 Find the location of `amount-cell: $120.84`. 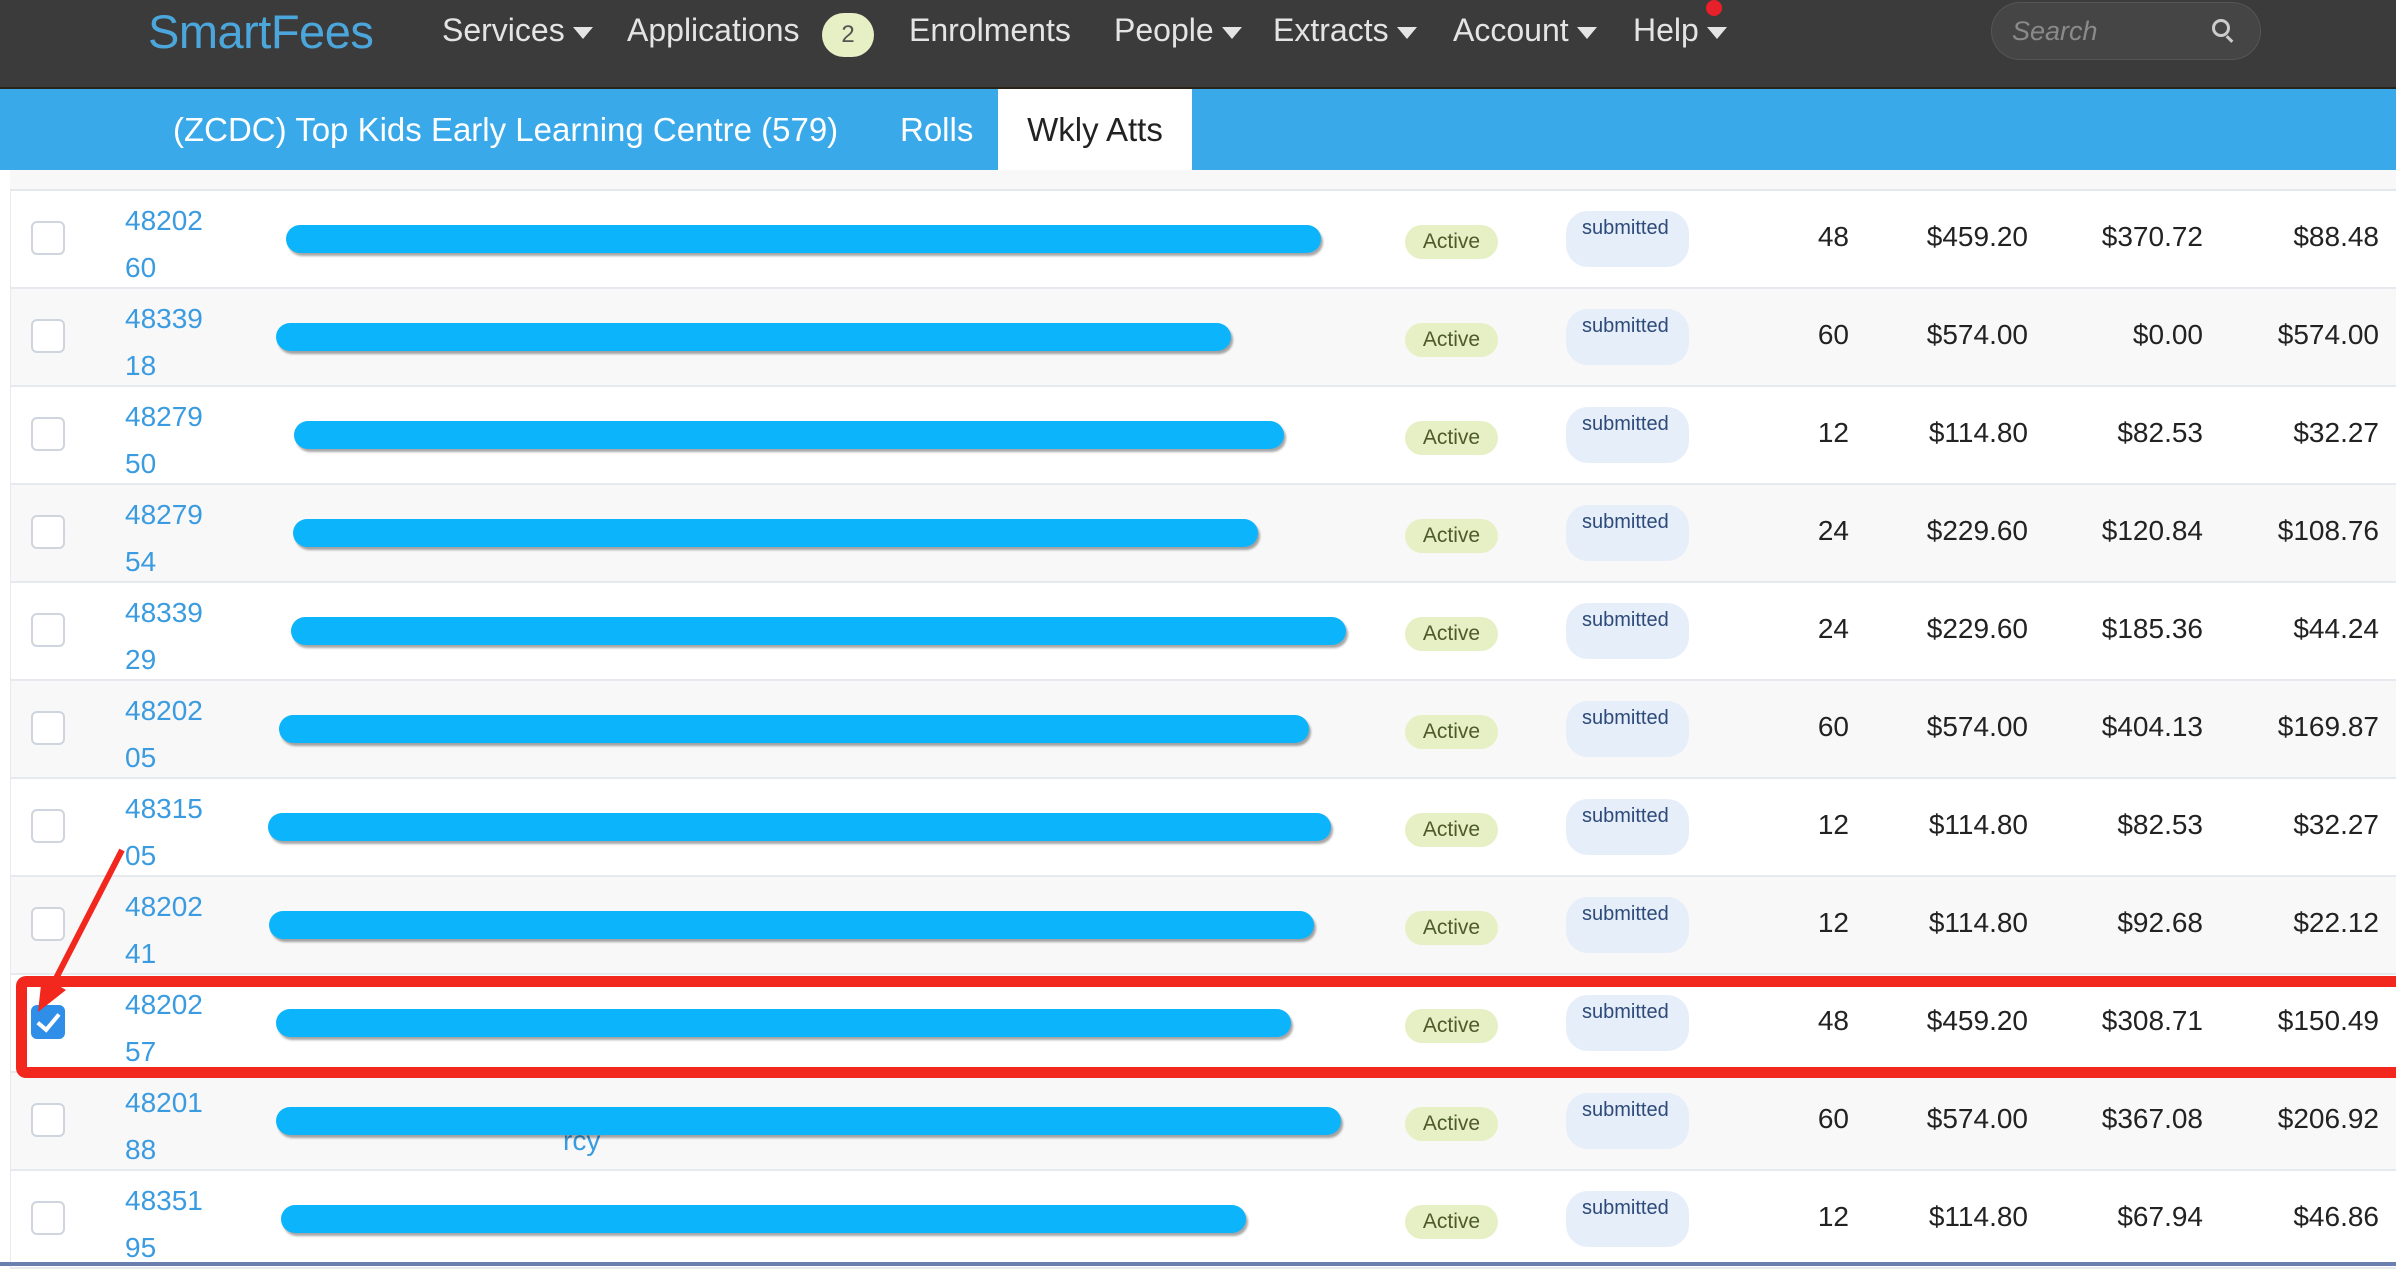

amount-cell: $120.84 is located at coordinates (2152, 530).